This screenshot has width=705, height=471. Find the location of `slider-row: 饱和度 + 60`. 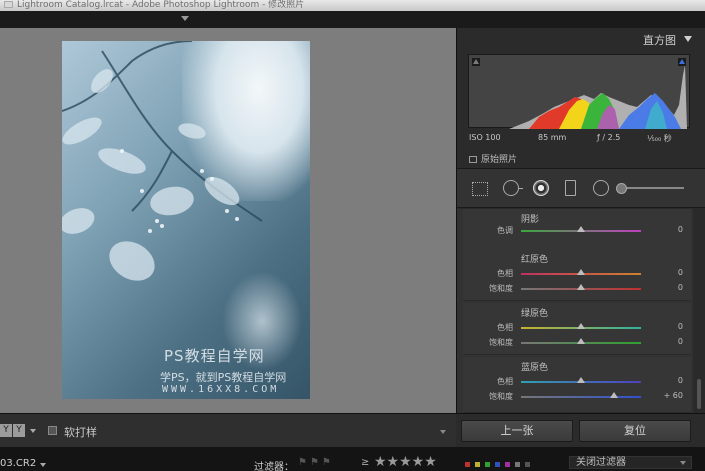

slider-row: 饱和度 + 60 is located at coordinates (577, 397).